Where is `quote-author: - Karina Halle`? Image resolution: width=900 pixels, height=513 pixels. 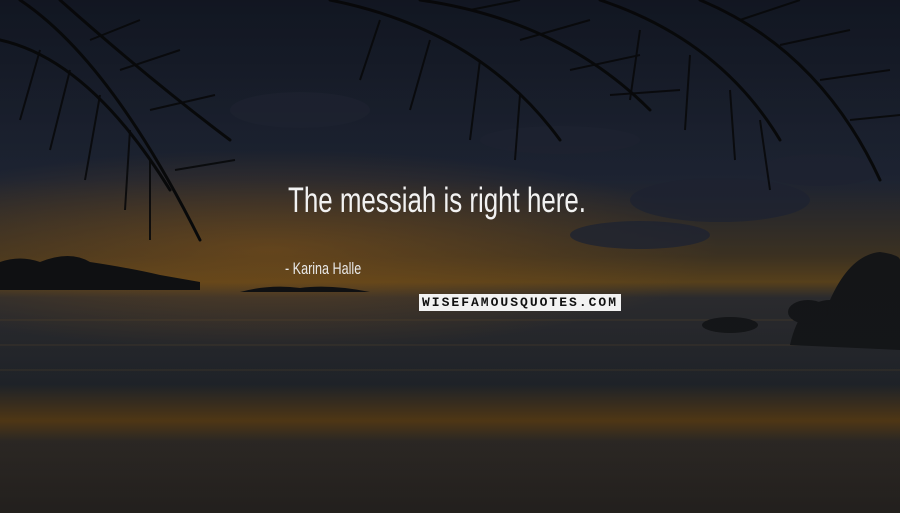
quote-author: - Karina Halle is located at coordinates (323, 268).